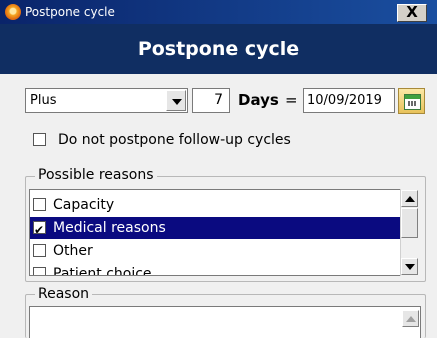  Describe the element at coordinates (84, 205) in the screenshot. I see `reason-label: Capacity` at that location.